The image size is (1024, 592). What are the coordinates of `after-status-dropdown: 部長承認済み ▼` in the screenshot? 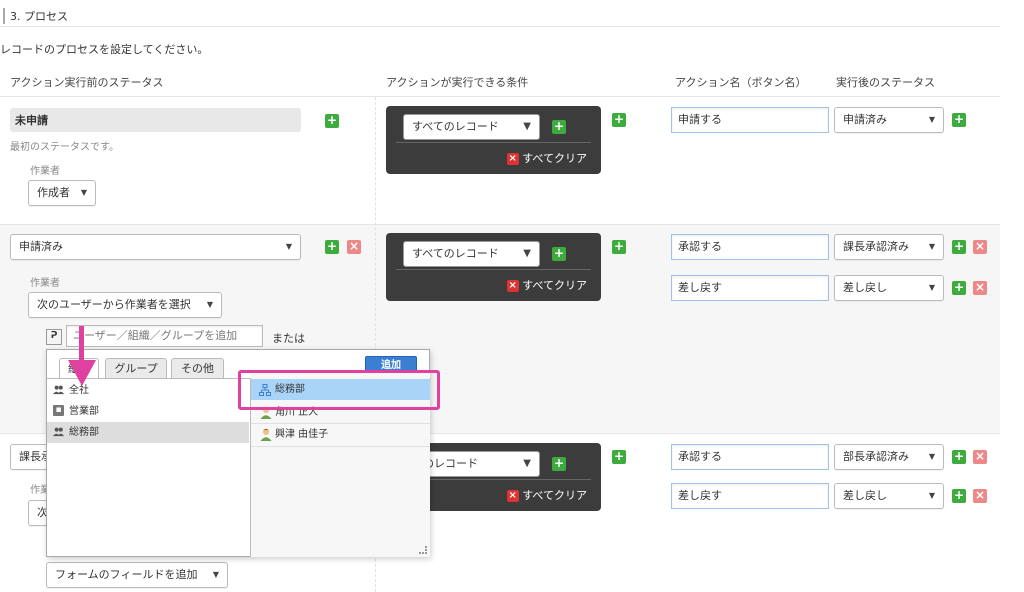 It's located at (889, 457).